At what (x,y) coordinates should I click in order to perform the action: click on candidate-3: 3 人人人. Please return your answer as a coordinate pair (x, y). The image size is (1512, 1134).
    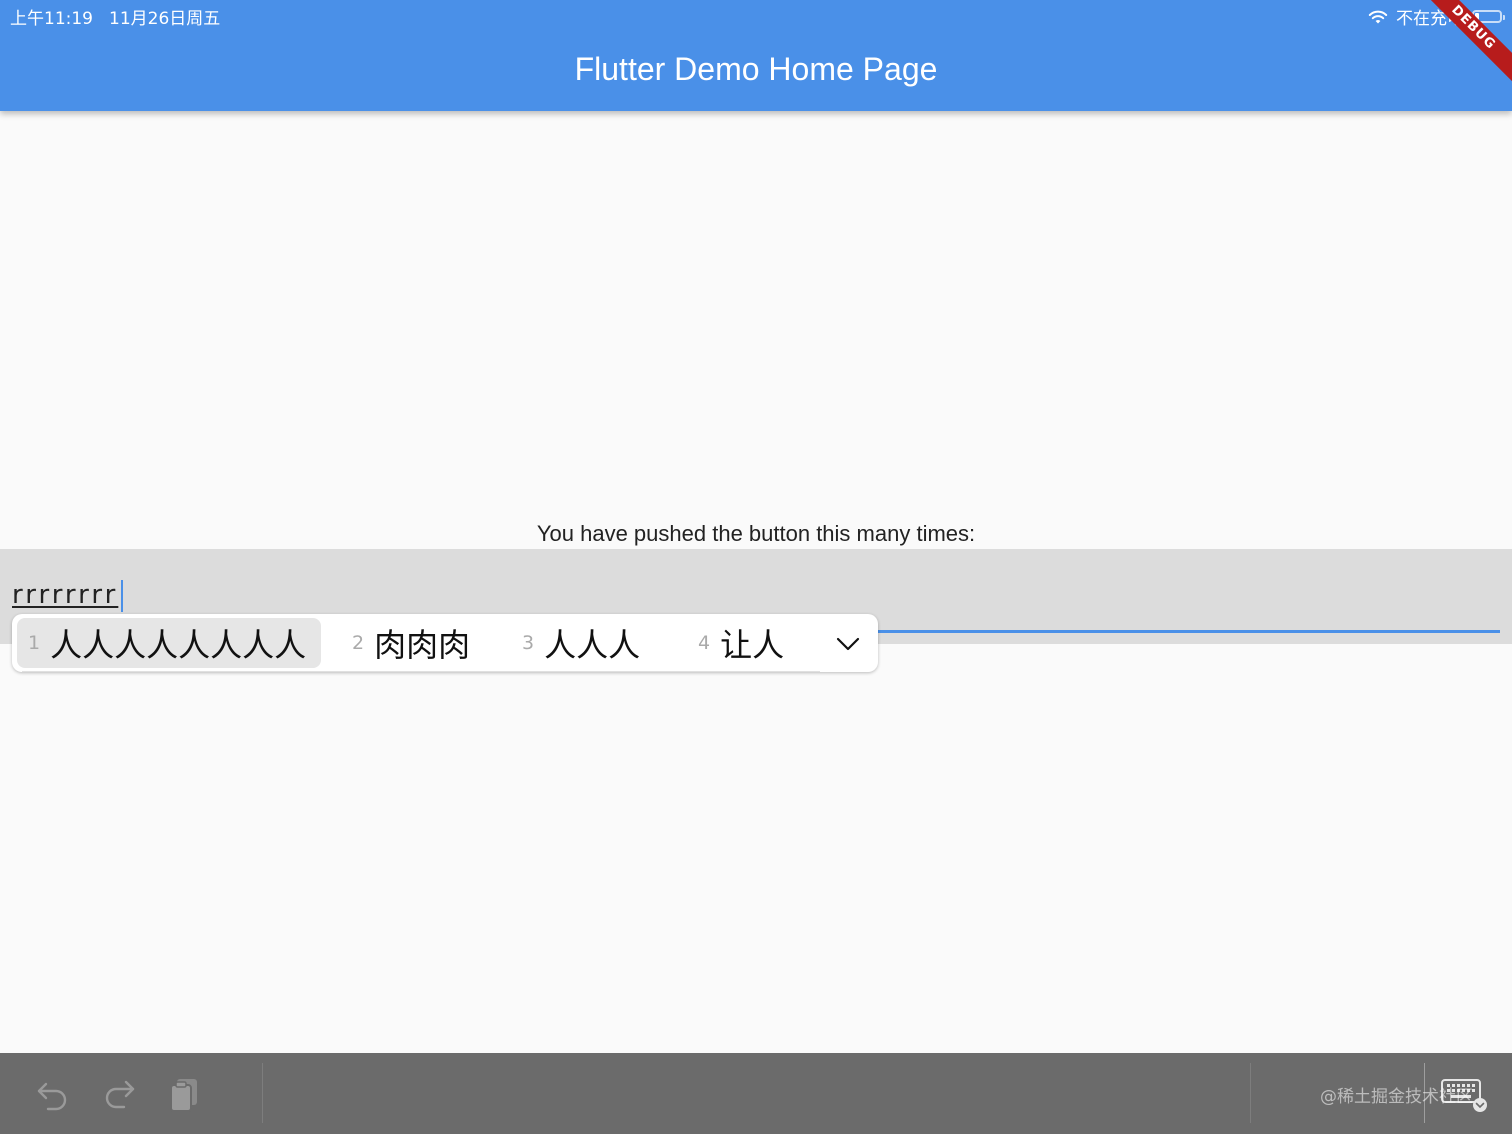
    Looking at the image, I should click on (581, 643).